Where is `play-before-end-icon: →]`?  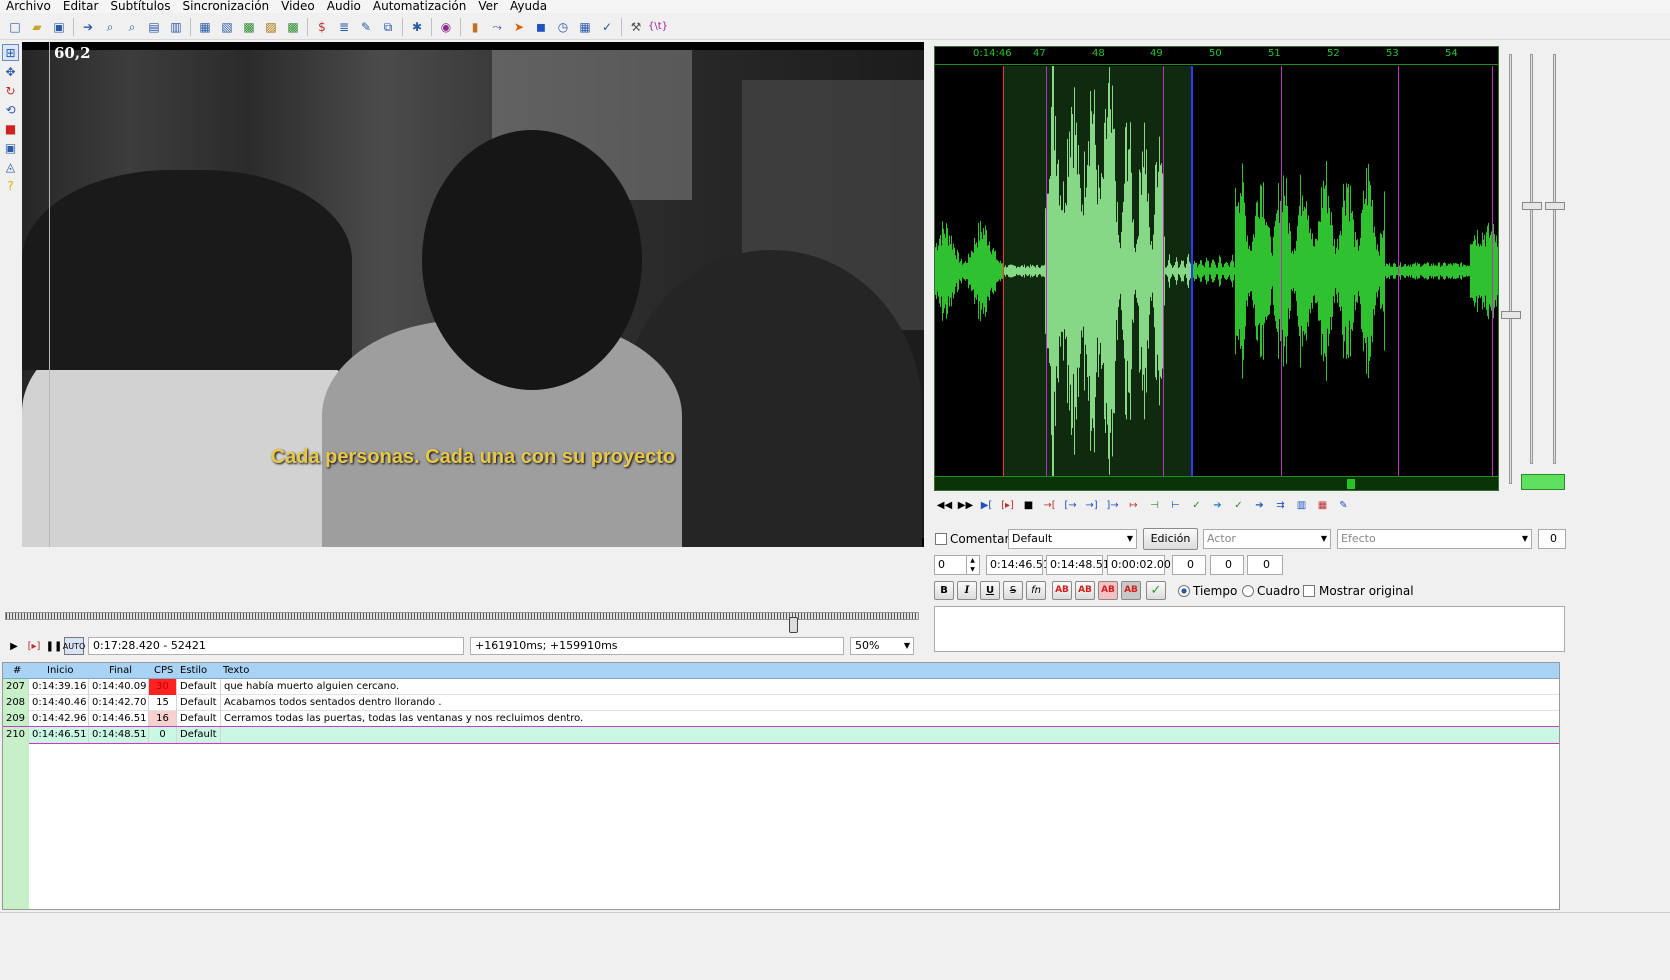
play-before-end-icon: →] is located at coordinates (1091, 505).